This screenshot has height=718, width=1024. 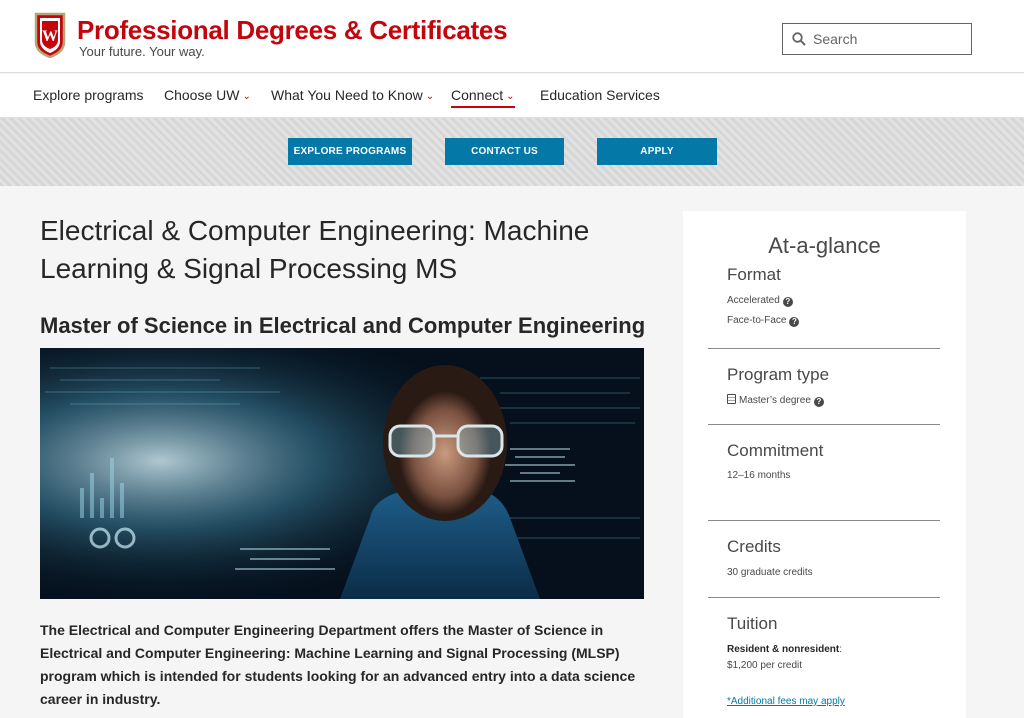 I want to click on search-icon, so click(x=796, y=39).